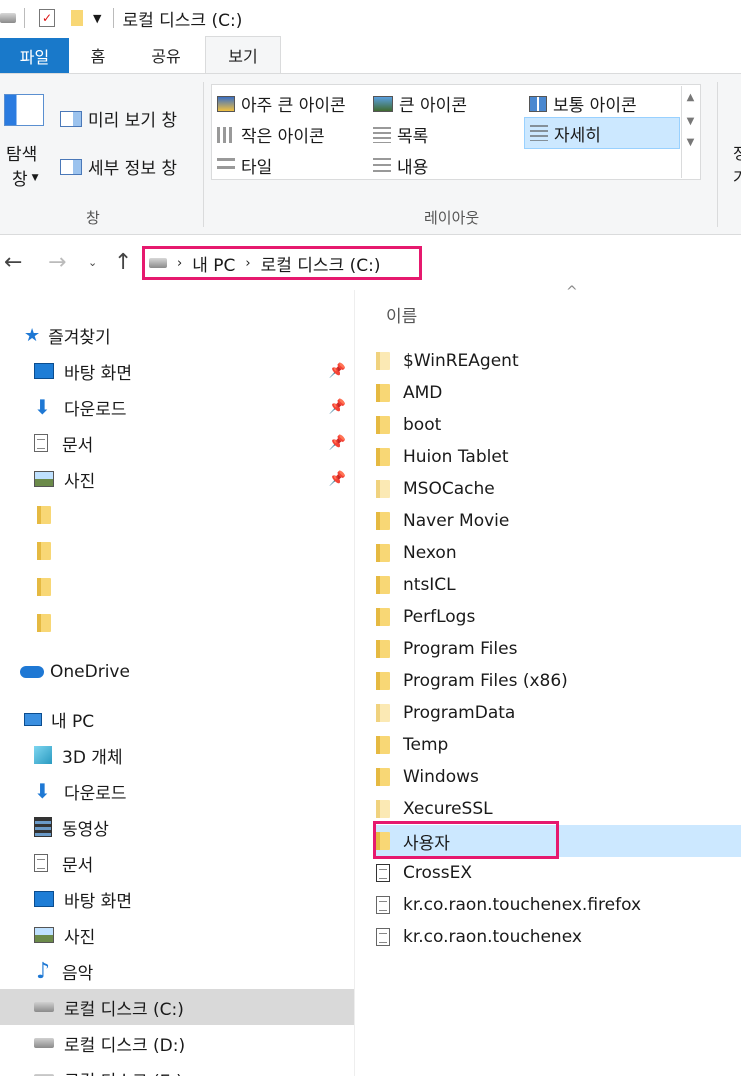 The height and width of the screenshot is (1076, 741). I want to click on film-icon, so click(43, 827).